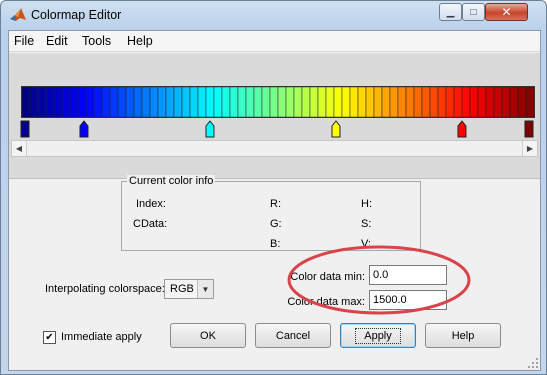 This screenshot has height=375, width=547. Describe the element at coordinates (24, 41) in the screenshot. I see `menu-file: File` at that location.